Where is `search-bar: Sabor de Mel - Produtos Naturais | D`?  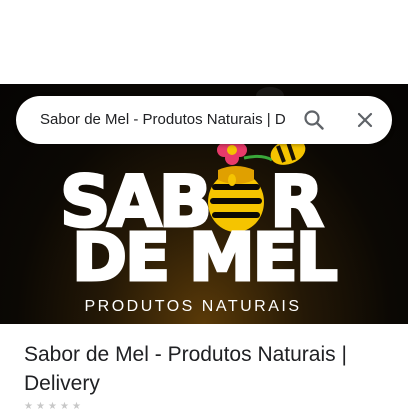
search-bar: Sabor de Mel - Produtos Naturais | D is located at coordinates (204, 120).